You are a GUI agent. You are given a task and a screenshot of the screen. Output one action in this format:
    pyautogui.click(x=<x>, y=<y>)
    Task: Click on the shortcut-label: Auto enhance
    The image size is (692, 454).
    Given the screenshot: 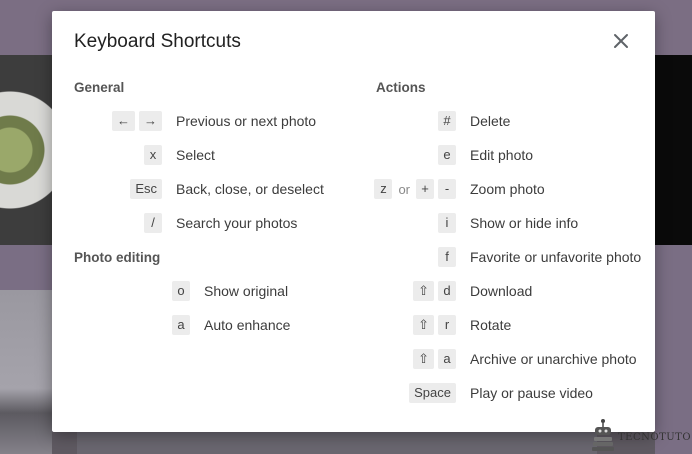 What is the action you would take?
    pyautogui.click(x=247, y=325)
    